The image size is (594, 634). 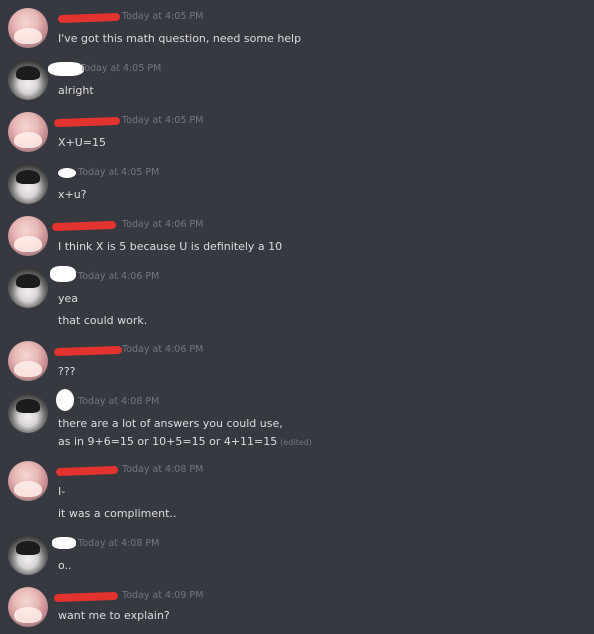 What do you see at coordinates (117, 513) in the screenshot?
I see `message-text: it was a compliment..` at bounding box center [117, 513].